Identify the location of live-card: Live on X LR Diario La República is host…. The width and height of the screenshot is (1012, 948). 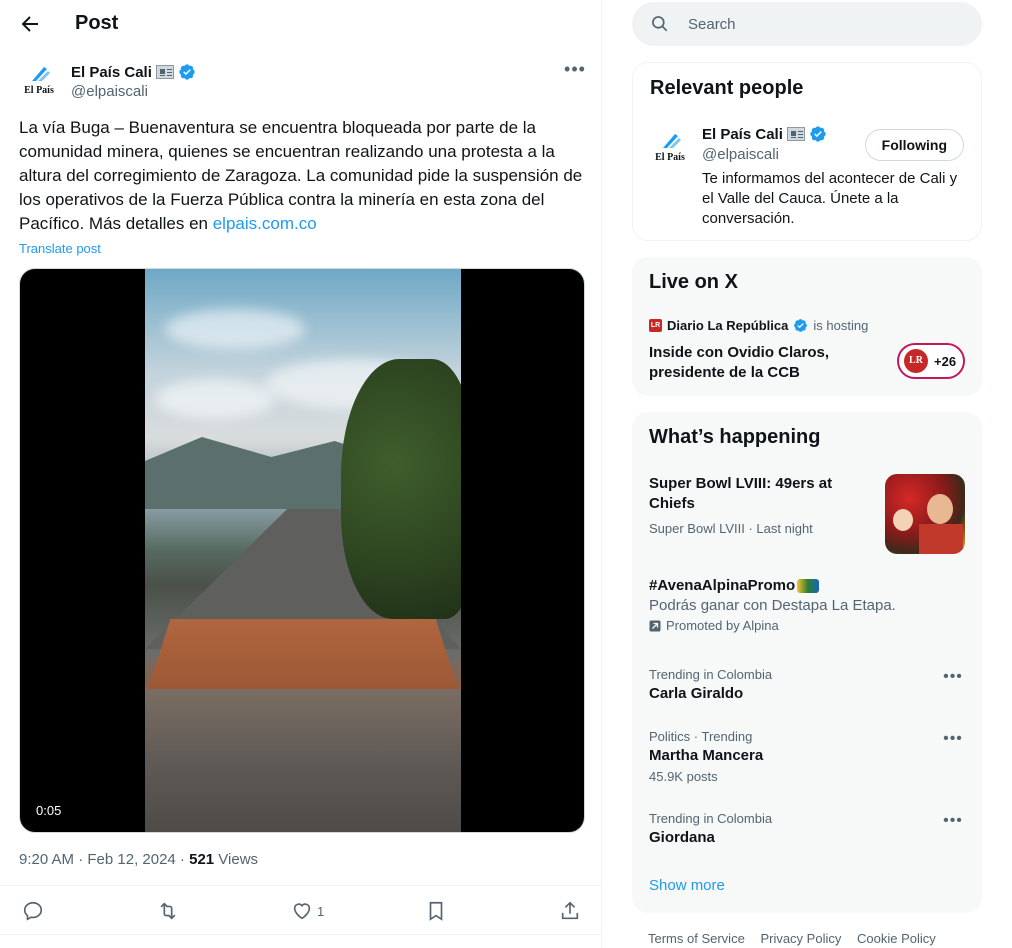
(807, 326).